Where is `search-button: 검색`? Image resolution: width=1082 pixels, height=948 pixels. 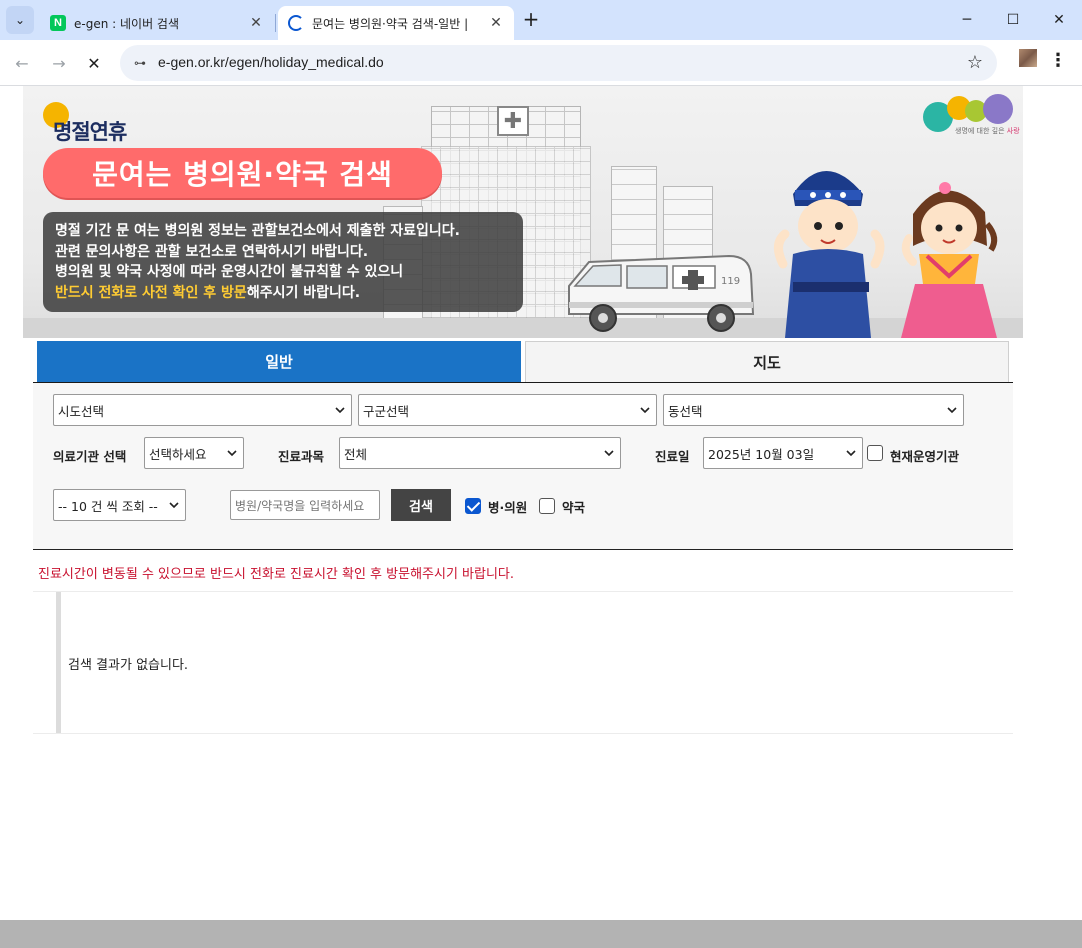
search-button: 검색 is located at coordinates (421, 505).